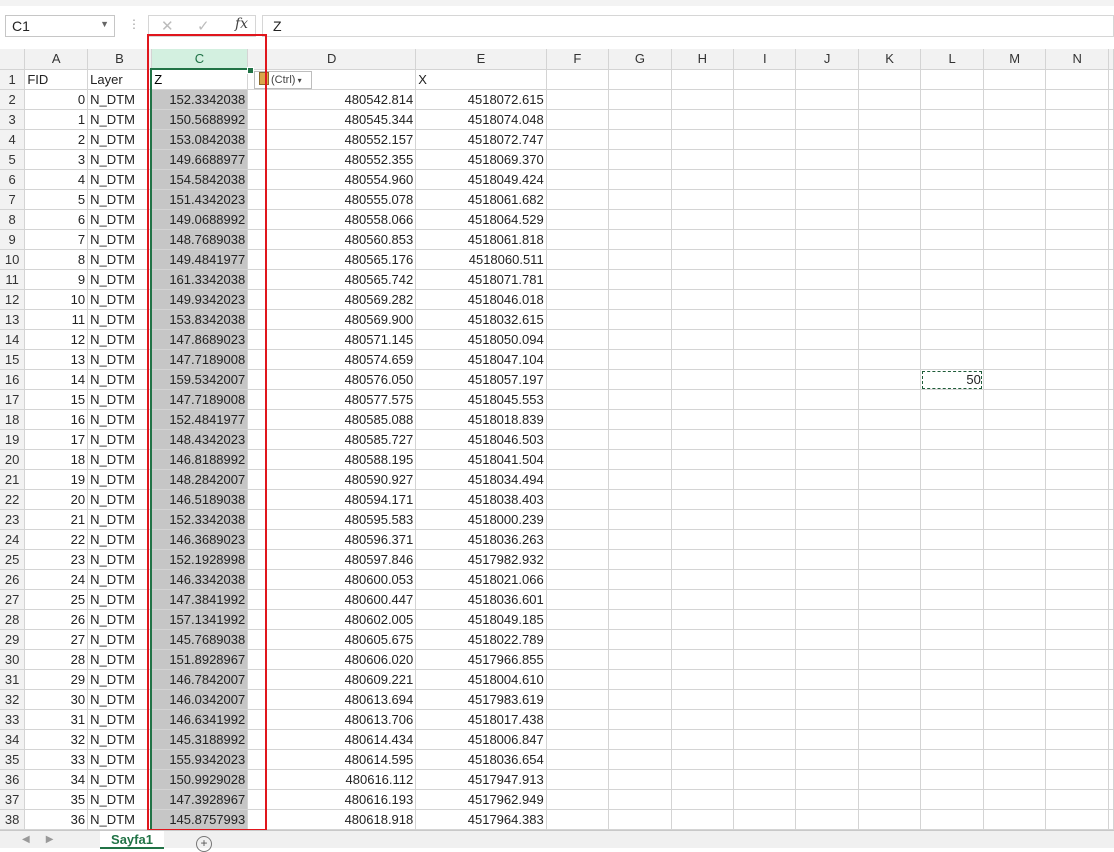 The height and width of the screenshot is (852, 1114). What do you see at coordinates (199, 159) in the screenshot?
I see `cell-z: 149.6688977` at bounding box center [199, 159].